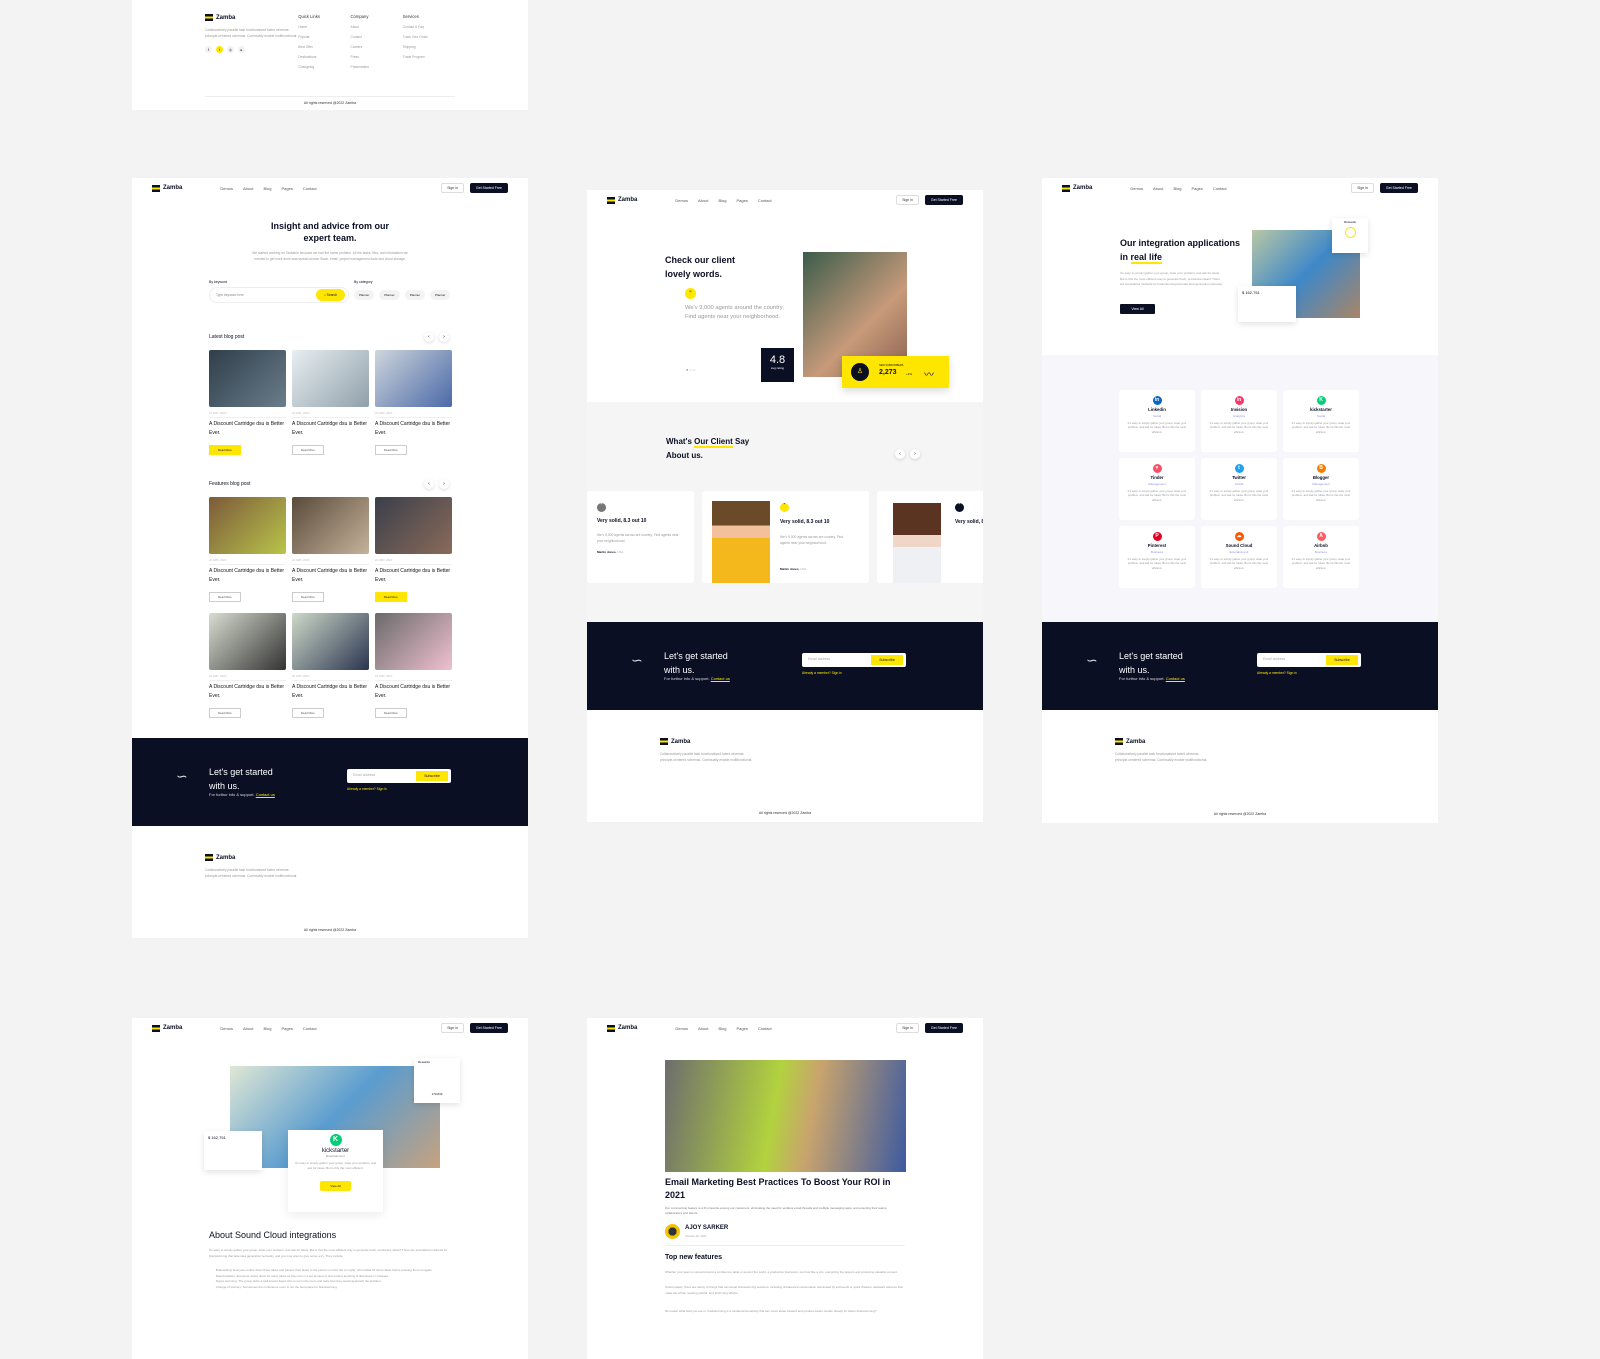 The height and width of the screenshot is (1359, 1600). Describe the element at coordinates (377, 27) in the screenshot. I see `footer-link: About` at that location.